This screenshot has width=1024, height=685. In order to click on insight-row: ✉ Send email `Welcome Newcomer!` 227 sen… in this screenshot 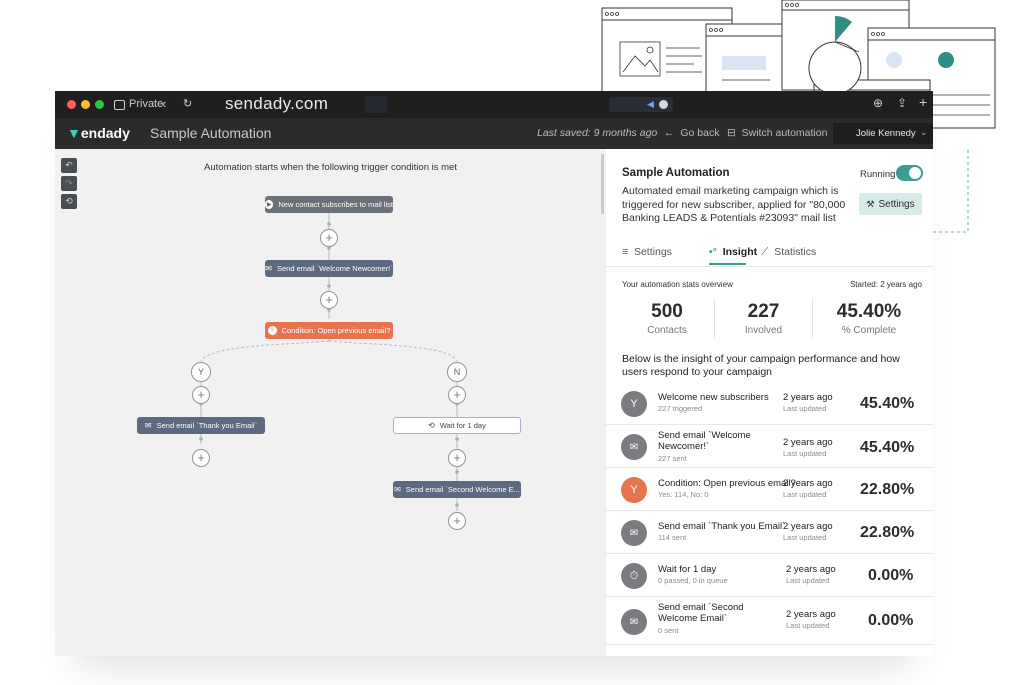, I will do `click(769, 446)`.